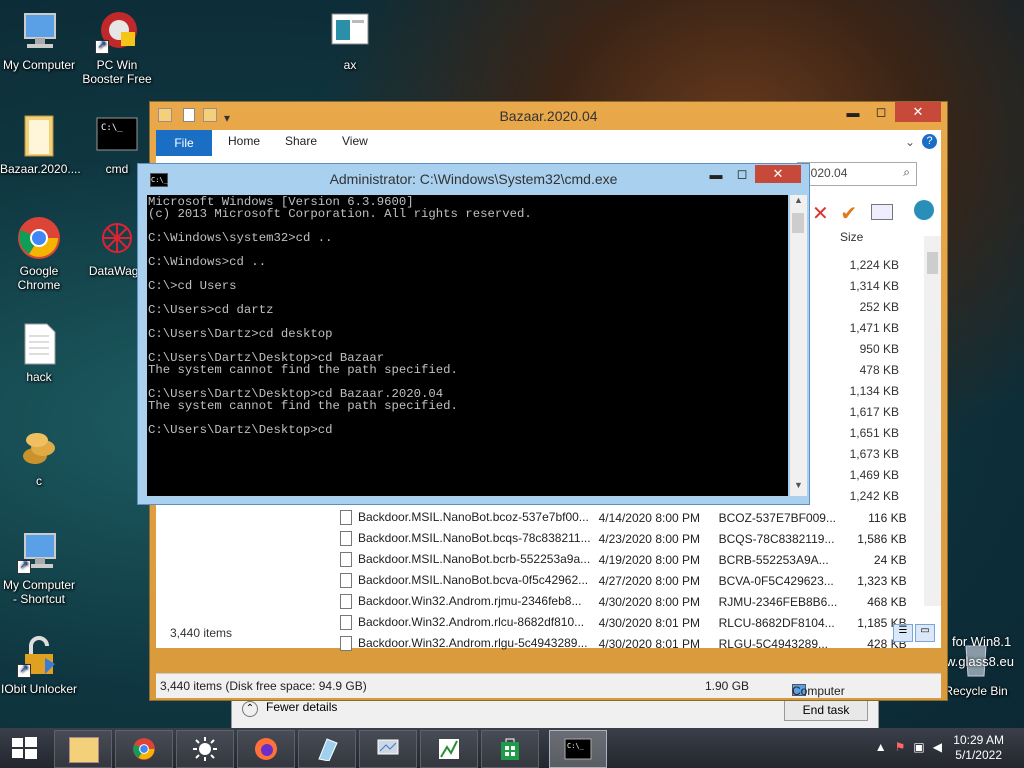 This screenshot has height=768, width=1024. What do you see at coordinates (250, 709) in the screenshot?
I see `chevron-up-icon: ⌃` at bounding box center [250, 709].